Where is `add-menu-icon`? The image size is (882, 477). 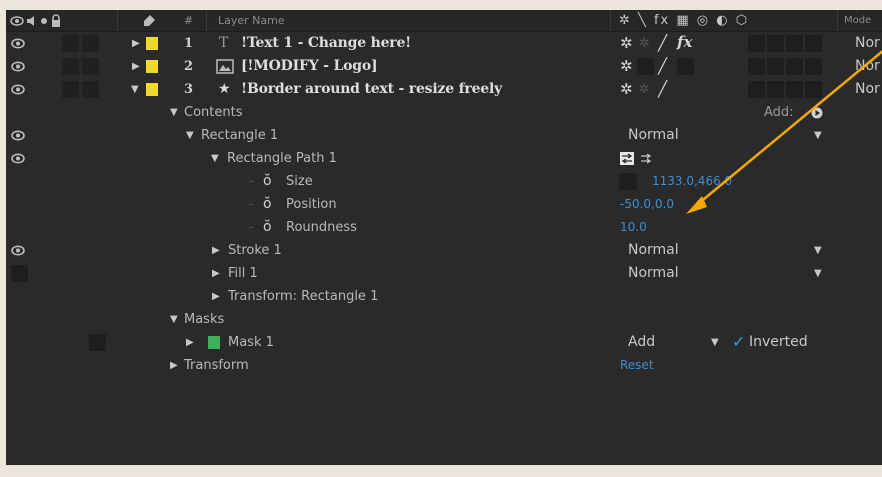 add-menu-icon is located at coordinates (817, 113).